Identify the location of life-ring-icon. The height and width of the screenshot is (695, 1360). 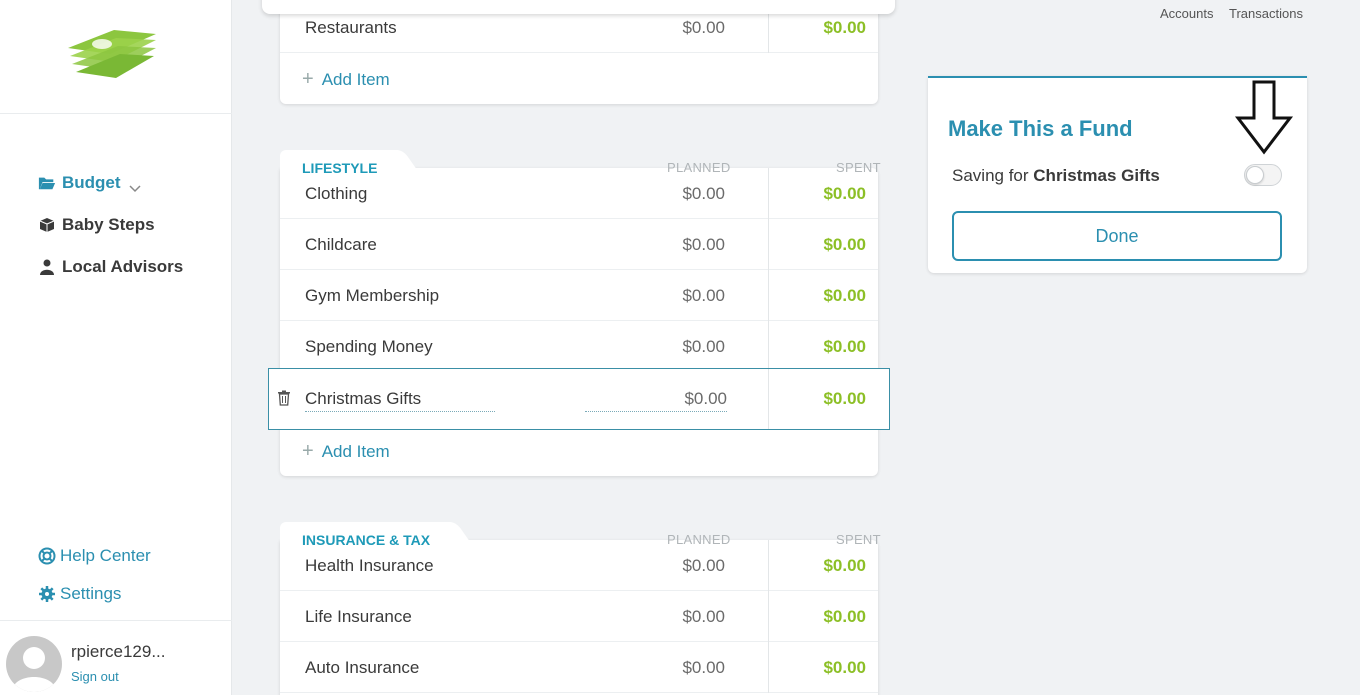
(47, 556).